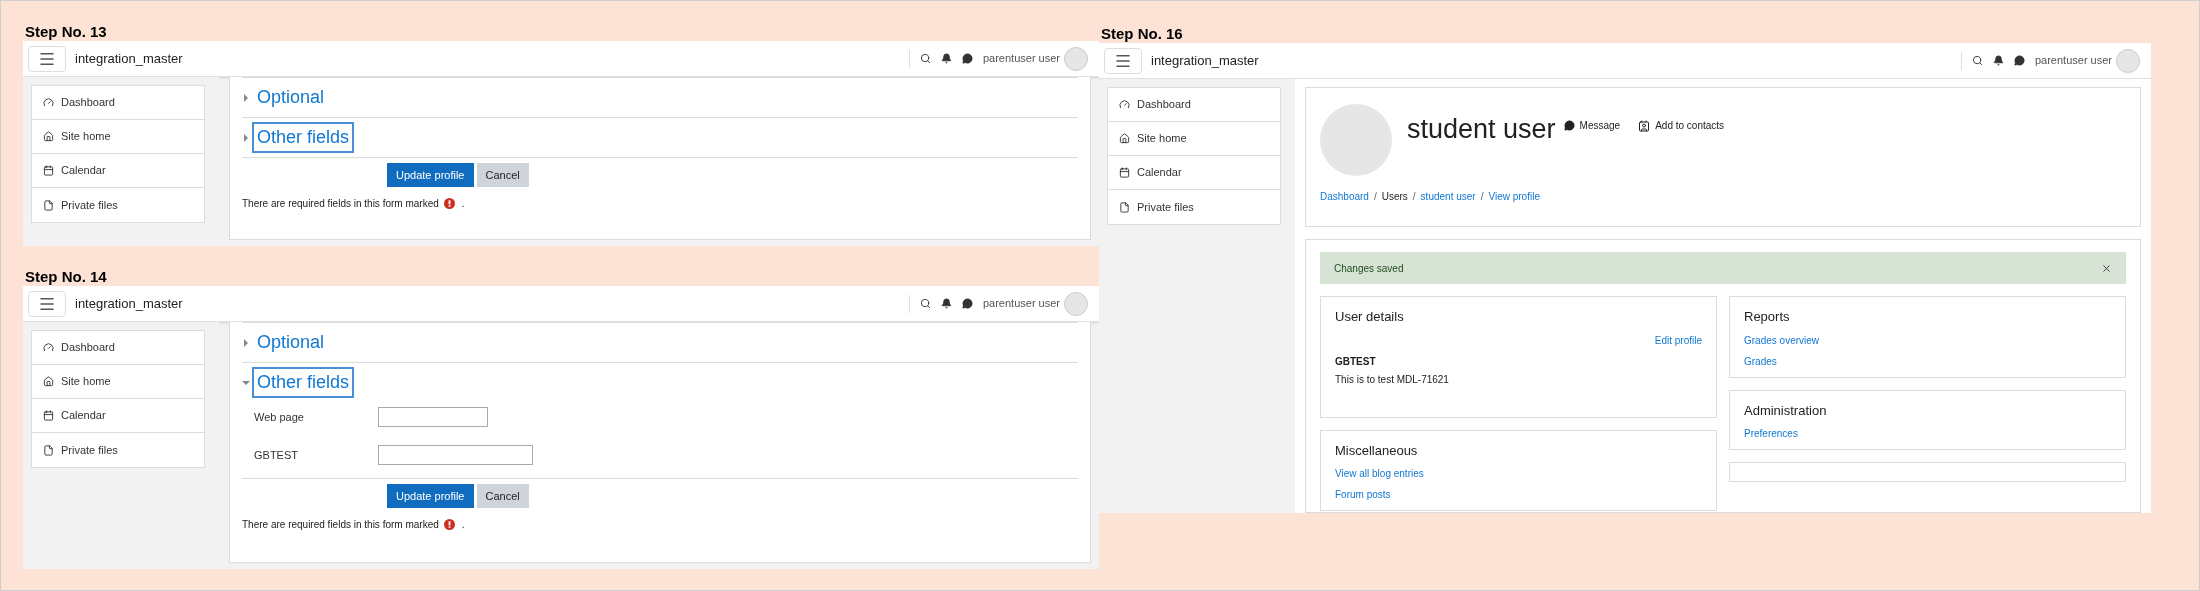 The image size is (2200, 591). Describe the element at coordinates (1681, 125) in the screenshot. I see `profile-action-link: Add to contacts` at that location.